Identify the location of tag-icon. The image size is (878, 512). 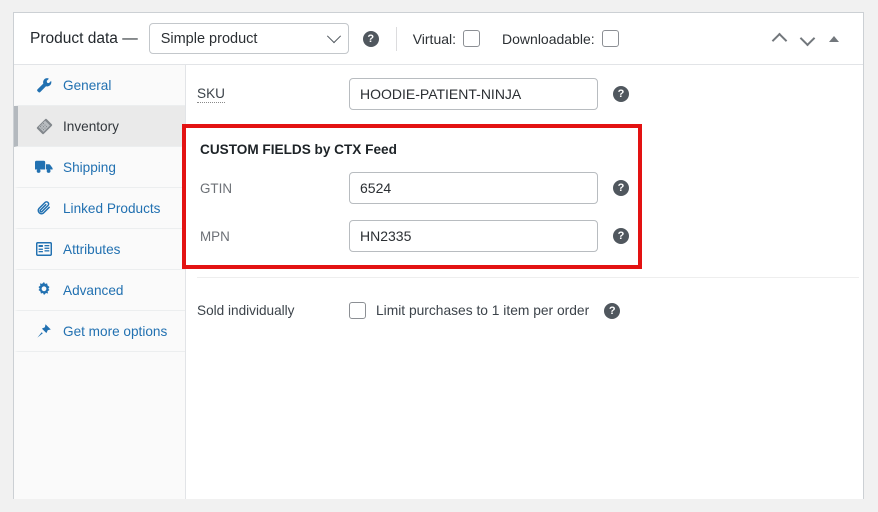
(44, 126).